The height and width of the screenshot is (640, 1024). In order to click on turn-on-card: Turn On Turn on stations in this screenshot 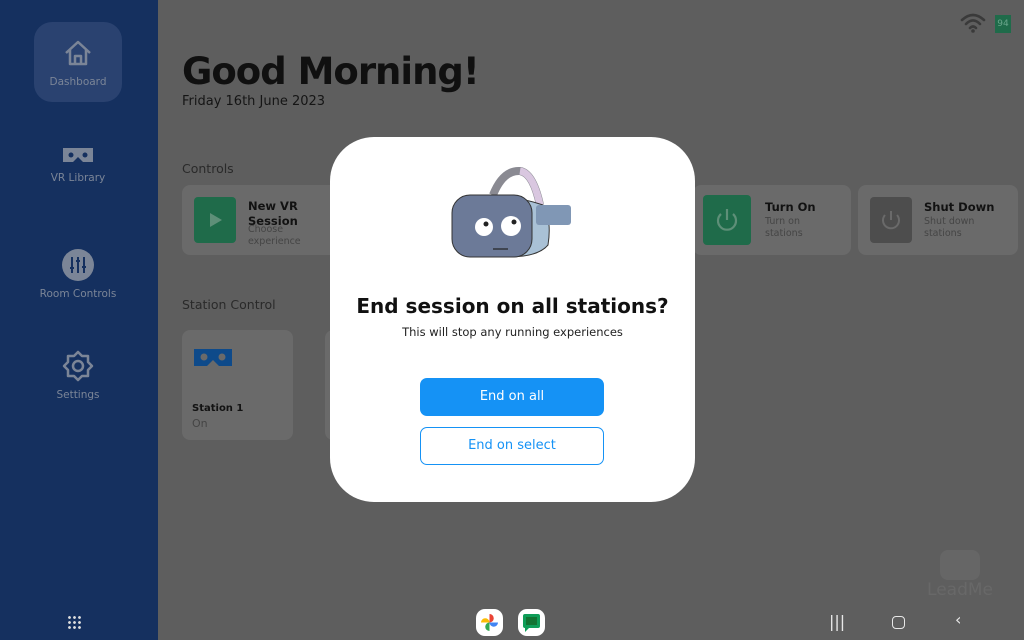, I will do `click(772, 220)`.